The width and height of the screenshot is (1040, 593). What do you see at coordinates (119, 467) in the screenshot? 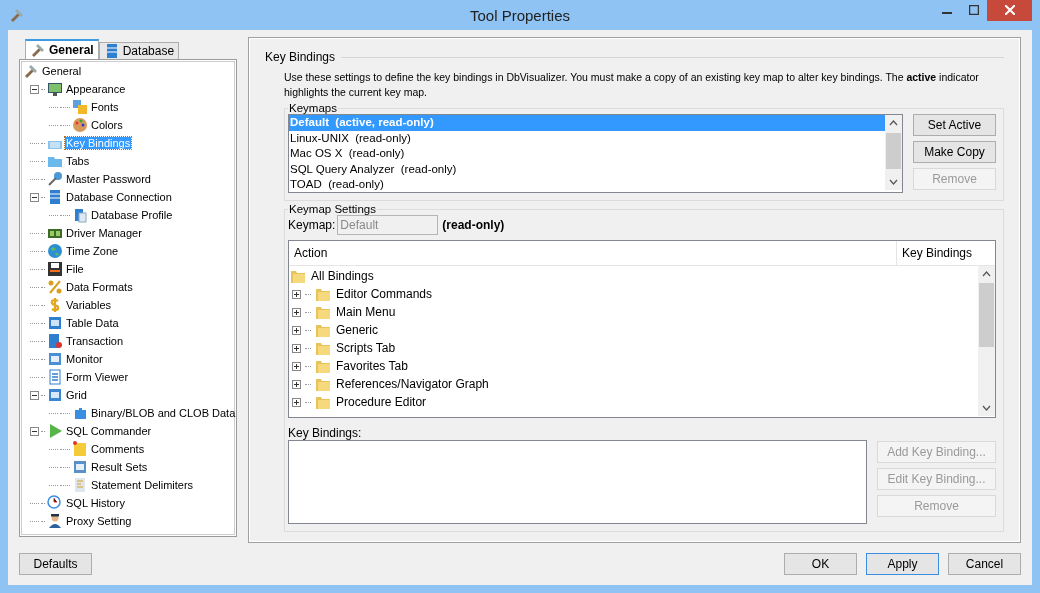
I see `tree-item: Result Sets` at bounding box center [119, 467].